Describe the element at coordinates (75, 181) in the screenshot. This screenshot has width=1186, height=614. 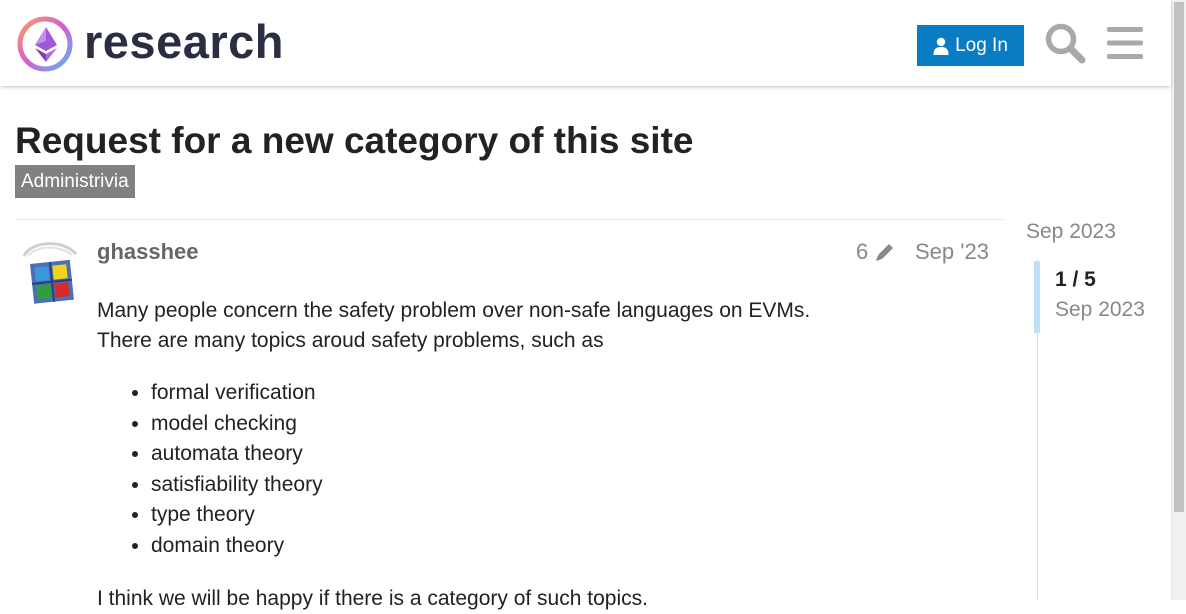
I see `category-badge: Administrivia` at that location.